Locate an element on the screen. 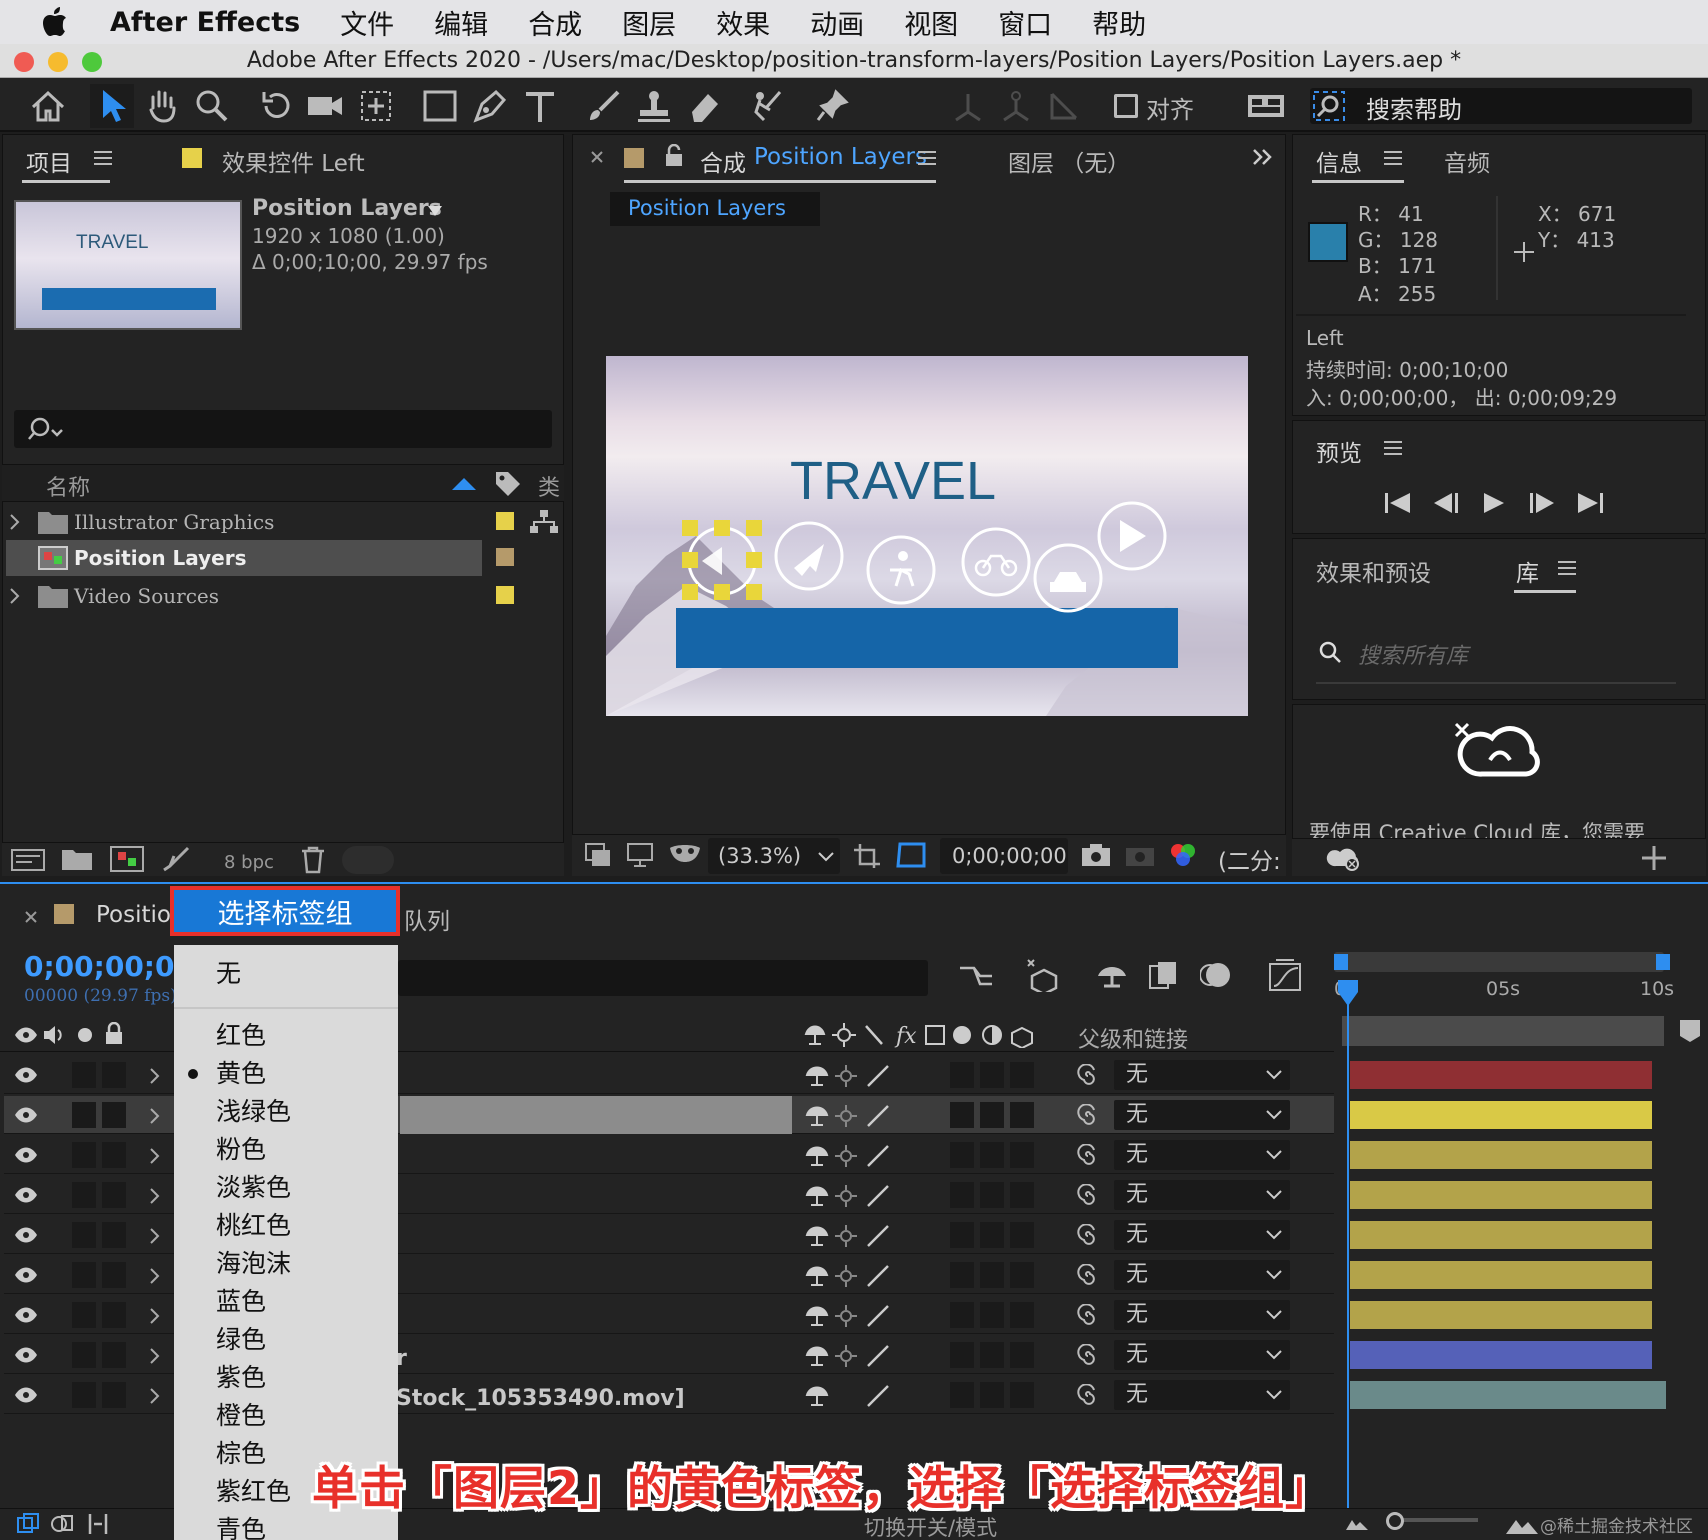 The width and height of the screenshot is (1708, 1540). brush-tool-icon is located at coordinates (604, 106).